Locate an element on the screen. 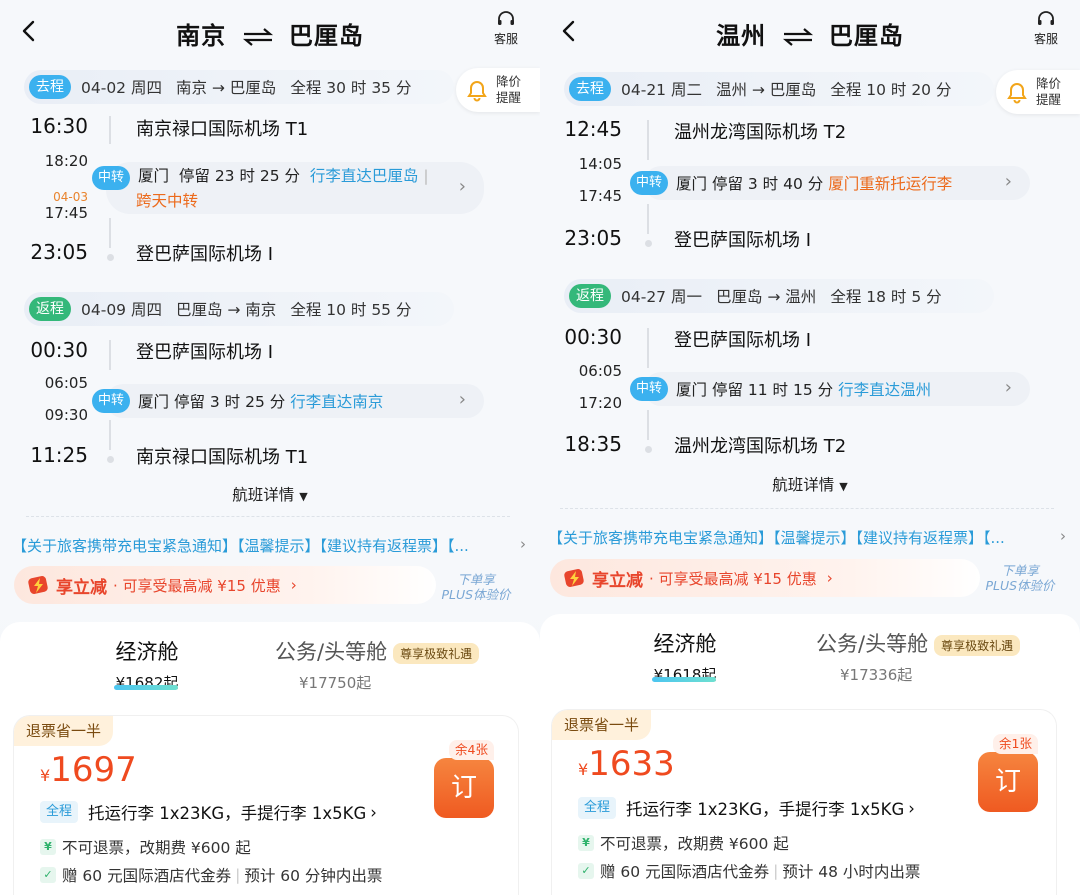  outbound-arr1-time: 14:05 is located at coordinates (600, 164).